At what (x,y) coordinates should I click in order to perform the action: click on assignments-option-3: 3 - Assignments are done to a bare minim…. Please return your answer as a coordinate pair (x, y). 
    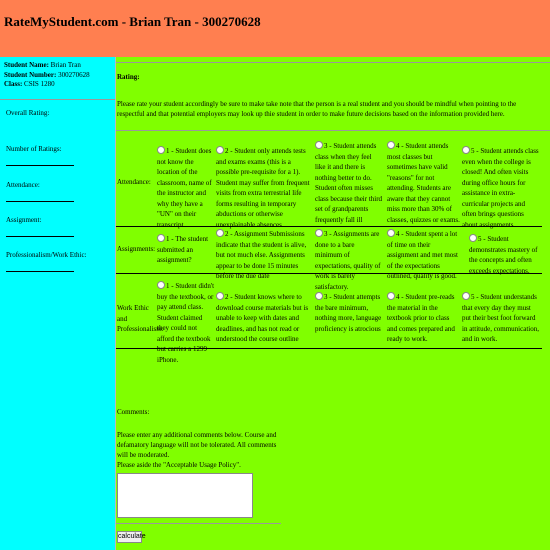
    Looking at the image, I should click on (349, 260).